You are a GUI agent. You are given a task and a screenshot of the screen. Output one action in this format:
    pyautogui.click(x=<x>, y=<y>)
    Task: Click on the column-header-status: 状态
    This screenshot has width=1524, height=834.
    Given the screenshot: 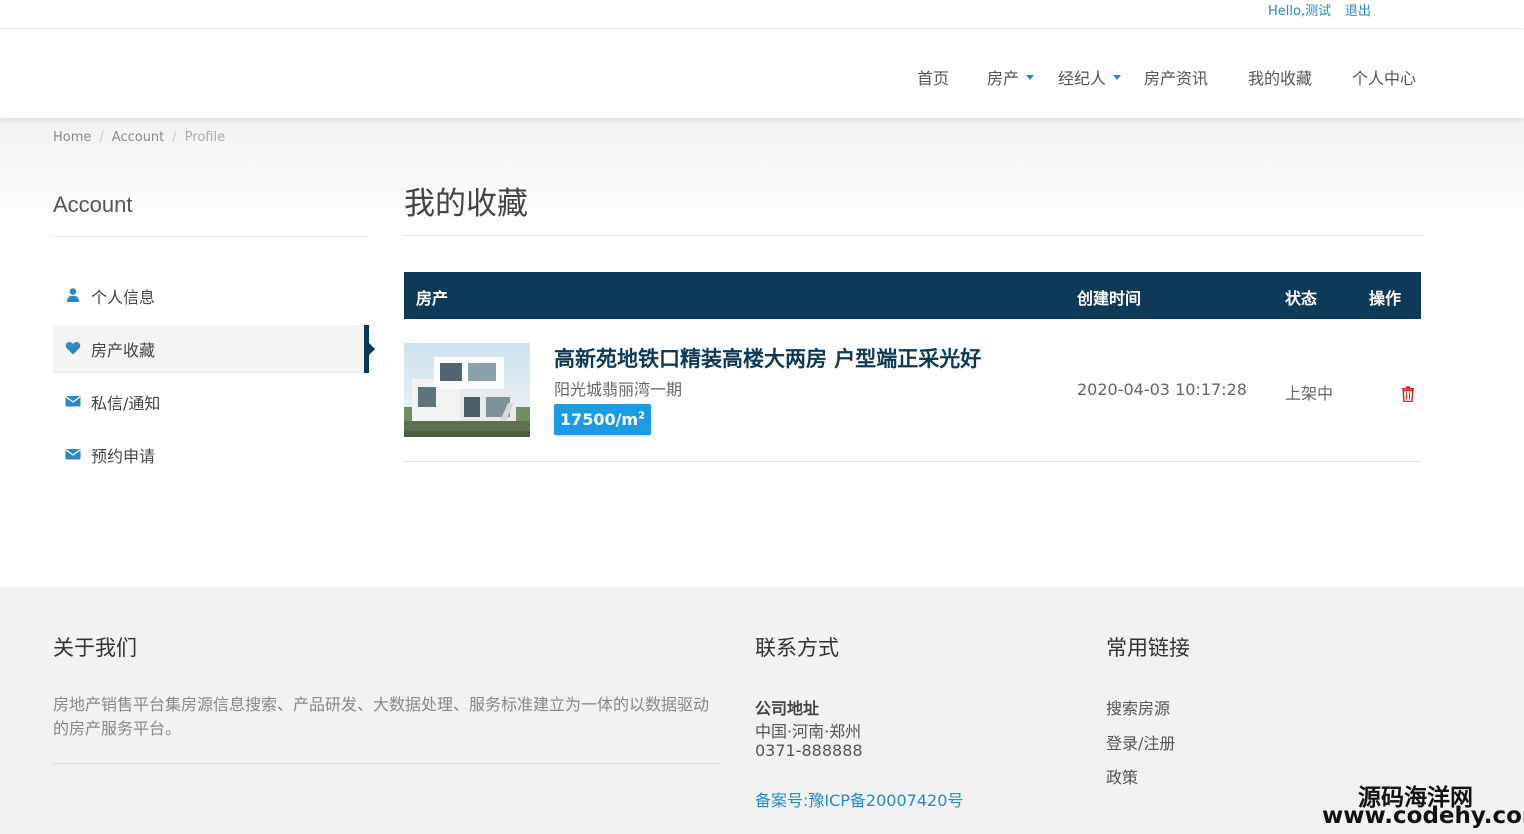 What is the action you would take?
    pyautogui.click(x=1301, y=298)
    